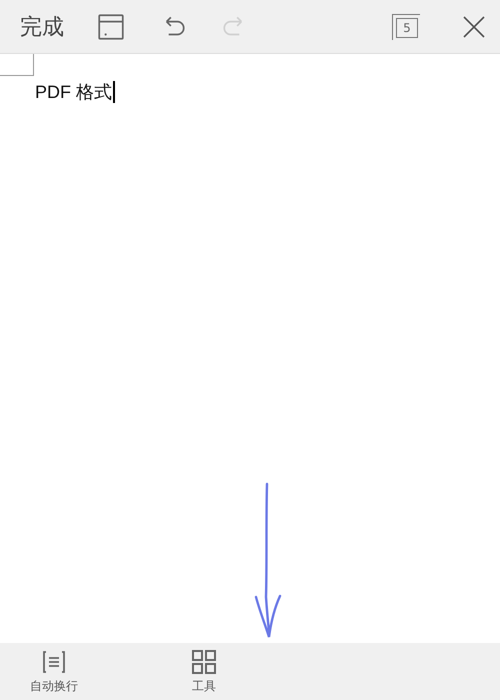 The width and height of the screenshot is (500, 700). I want to click on bottom-tool-button: 工具, so click(204, 671).